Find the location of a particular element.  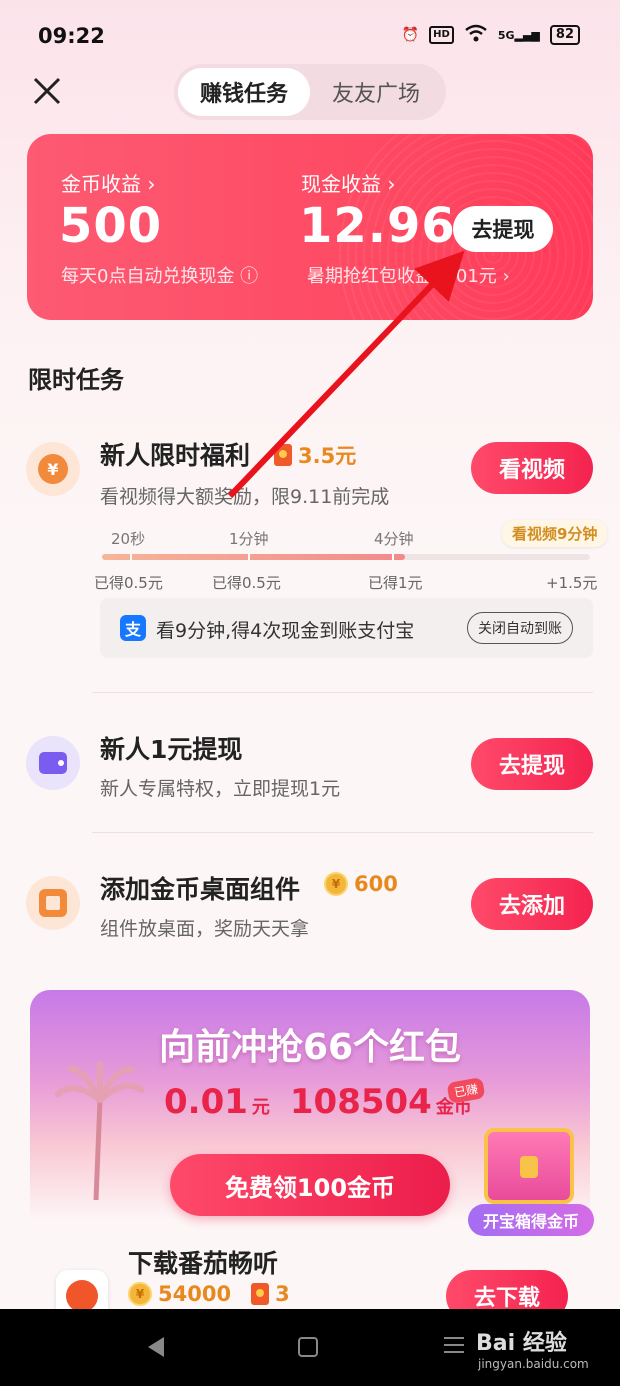

banner-cash-amount: 0.01 is located at coordinates (206, 1102).